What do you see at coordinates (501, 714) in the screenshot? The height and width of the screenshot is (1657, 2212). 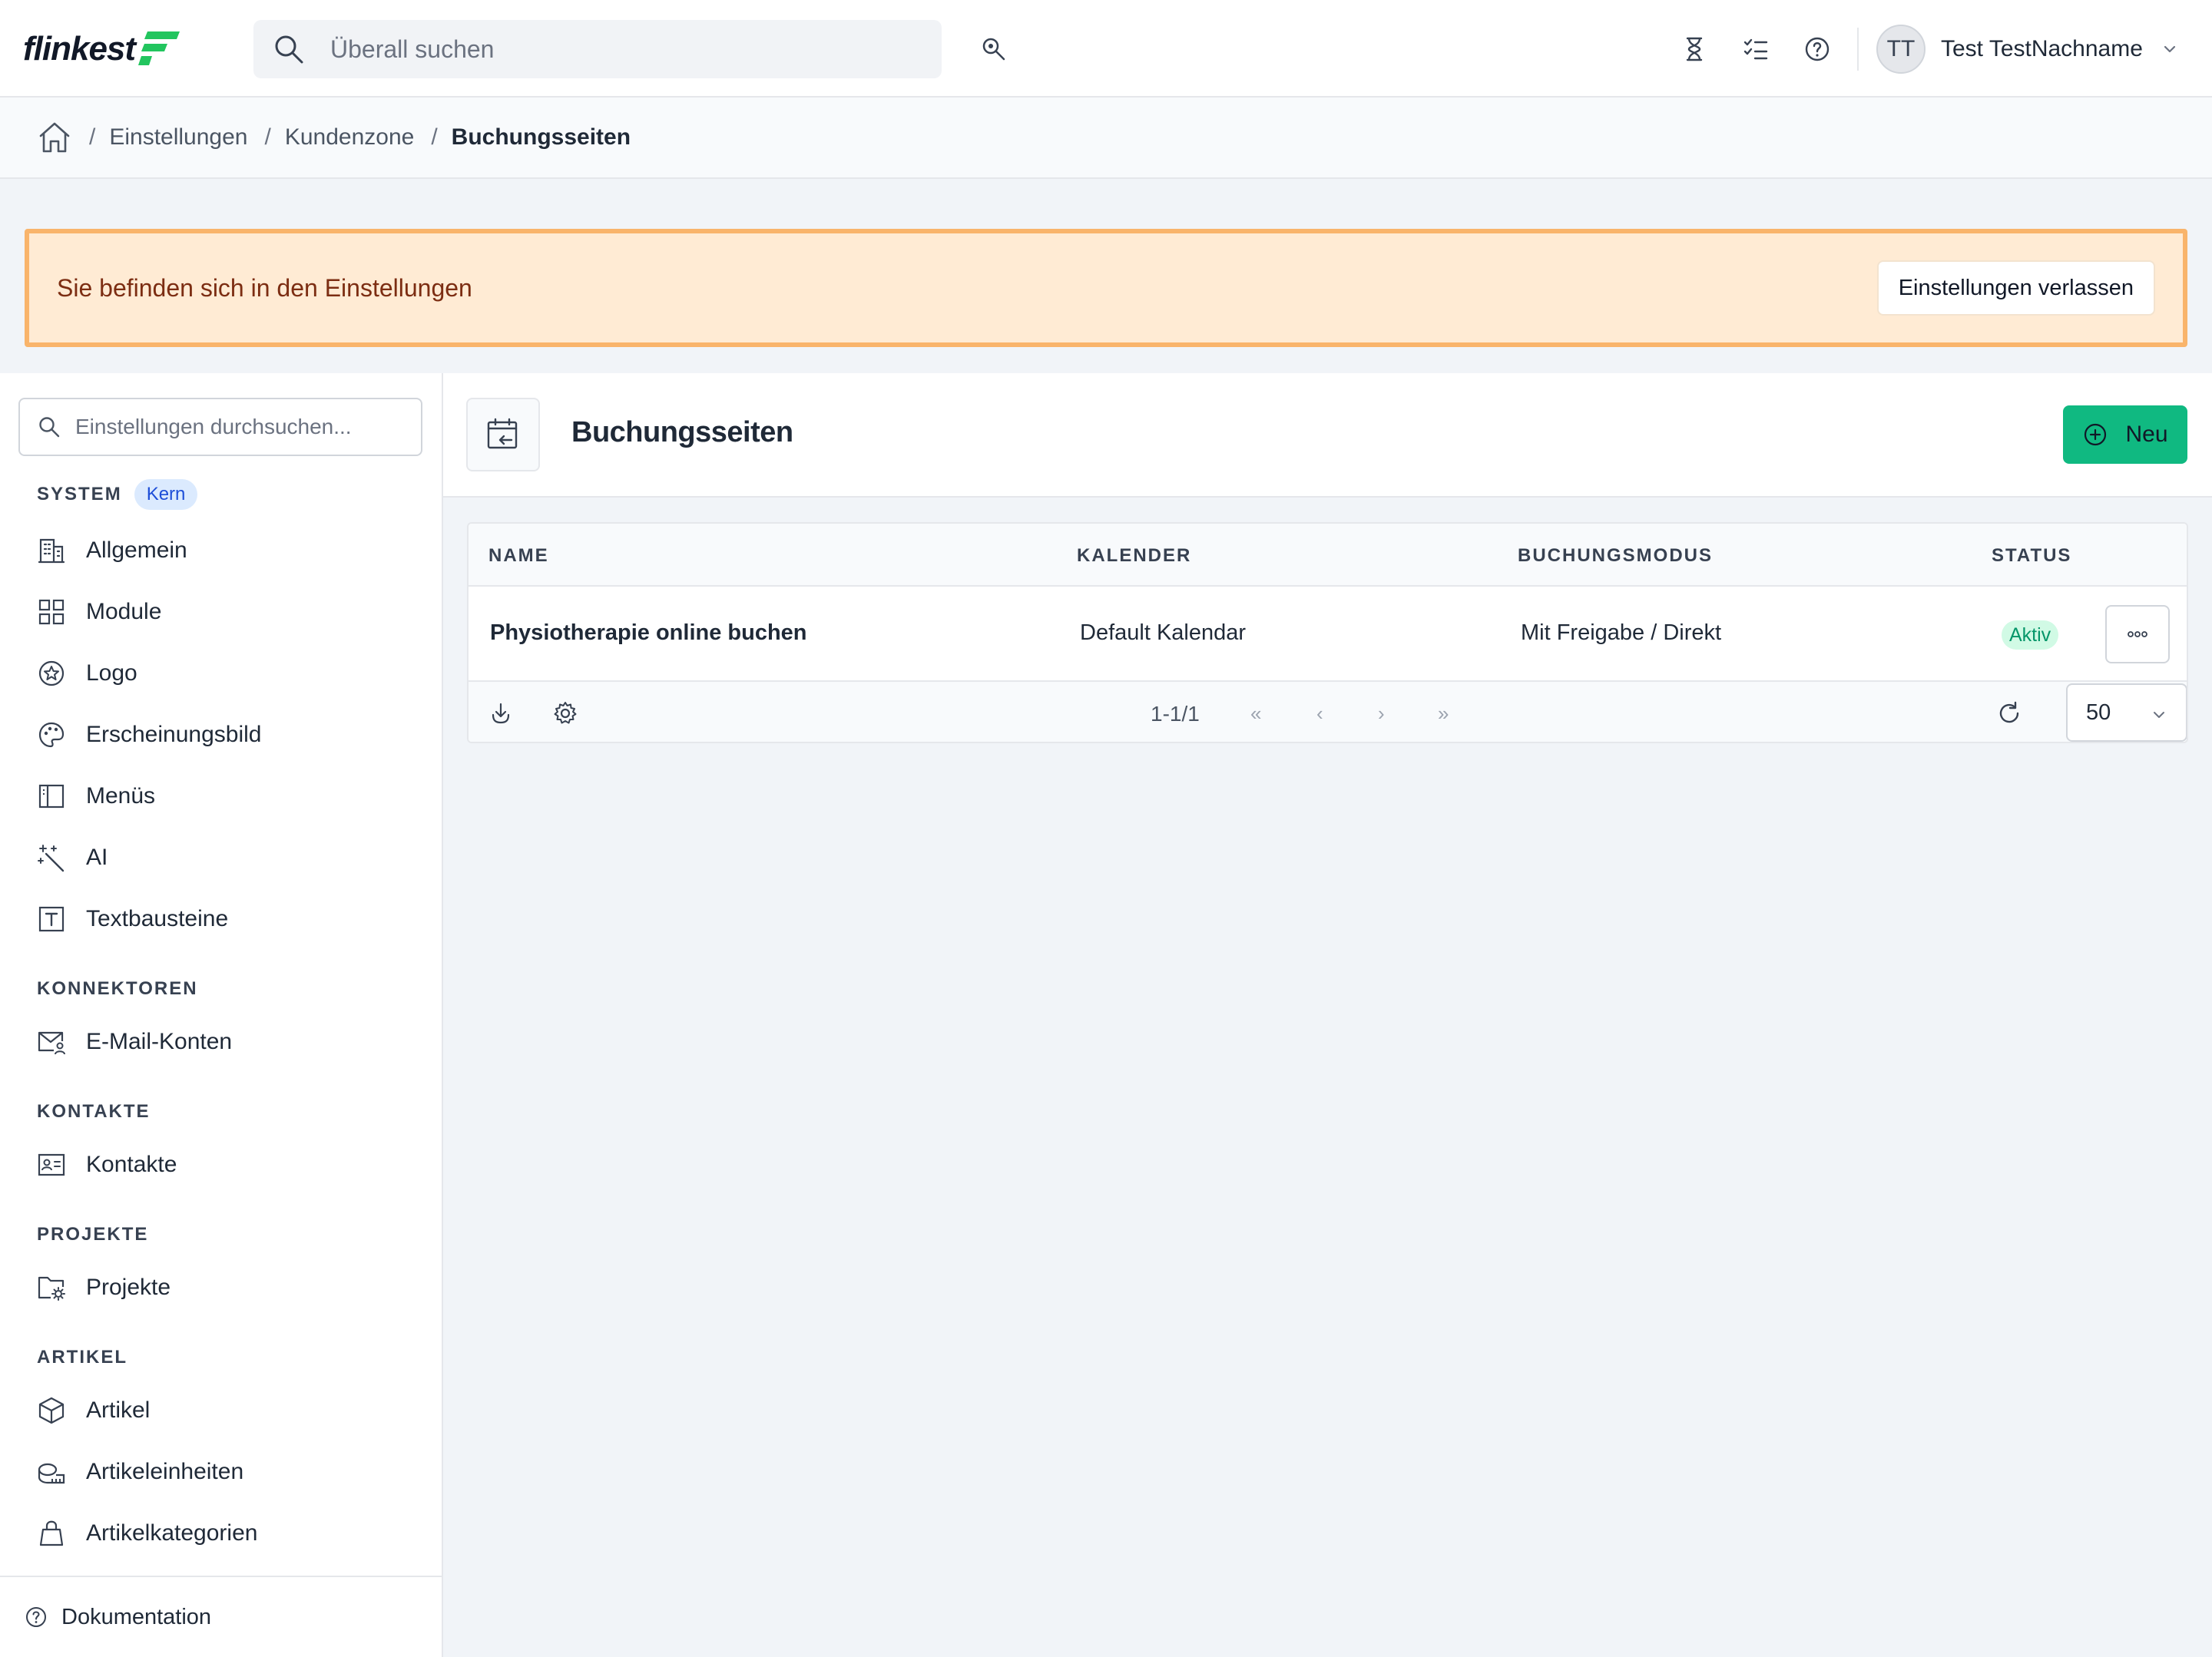 I see `download-icon` at bounding box center [501, 714].